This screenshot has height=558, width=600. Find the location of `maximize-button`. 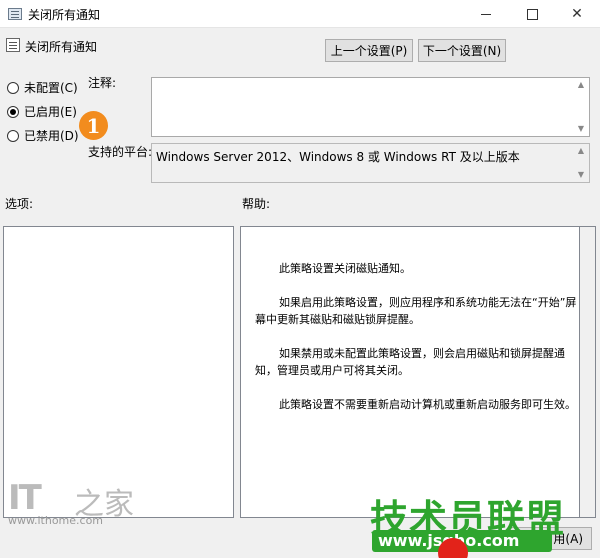

maximize-button is located at coordinates (532, 14).